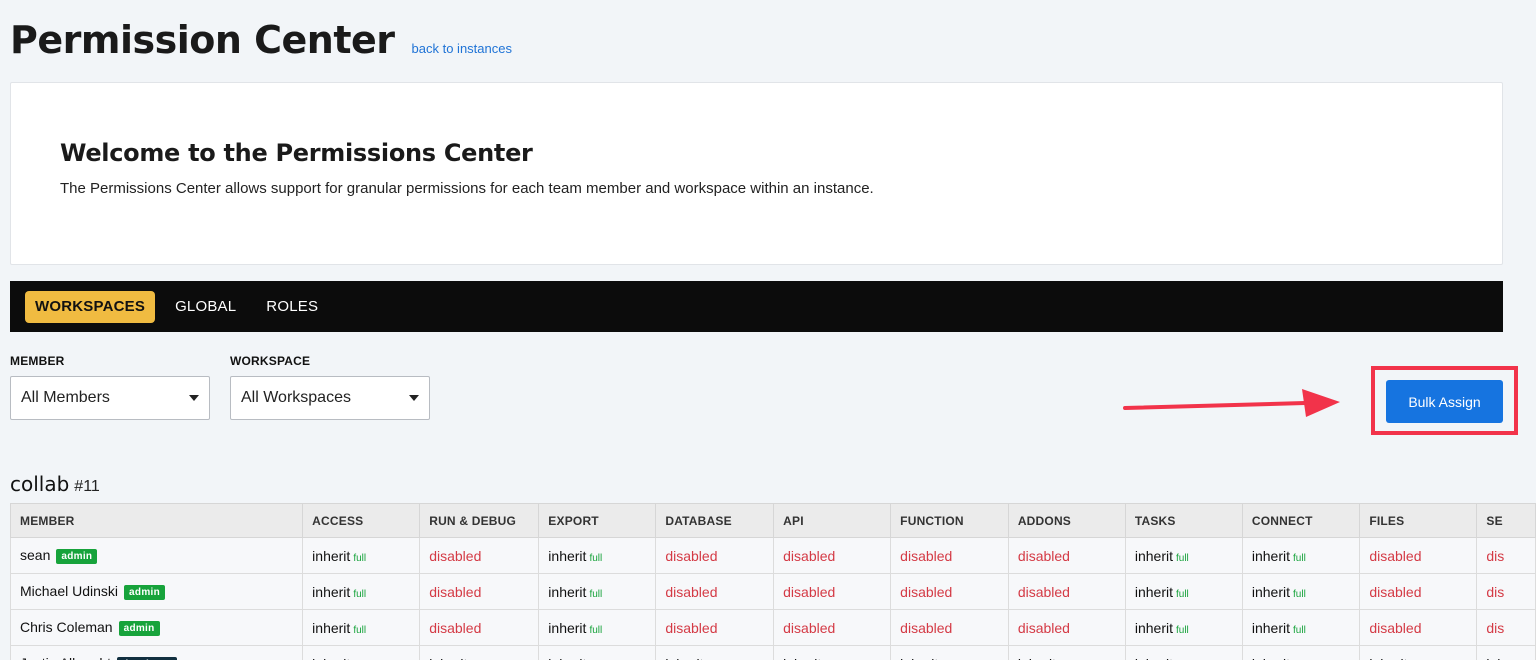 The height and width of the screenshot is (660, 1536). What do you see at coordinates (1183, 520) in the screenshot?
I see `column-header: TASKS` at bounding box center [1183, 520].